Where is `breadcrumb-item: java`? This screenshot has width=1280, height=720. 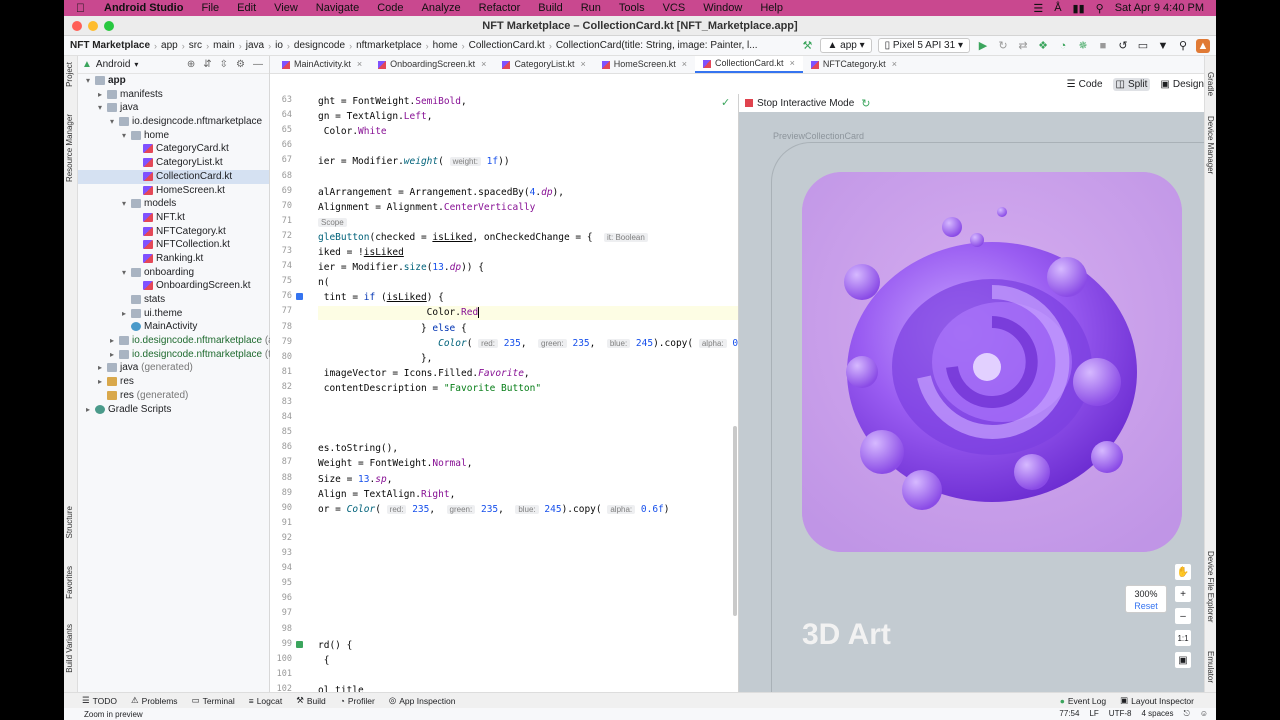
breadcrumb-item: java is located at coordinates (255, 45).